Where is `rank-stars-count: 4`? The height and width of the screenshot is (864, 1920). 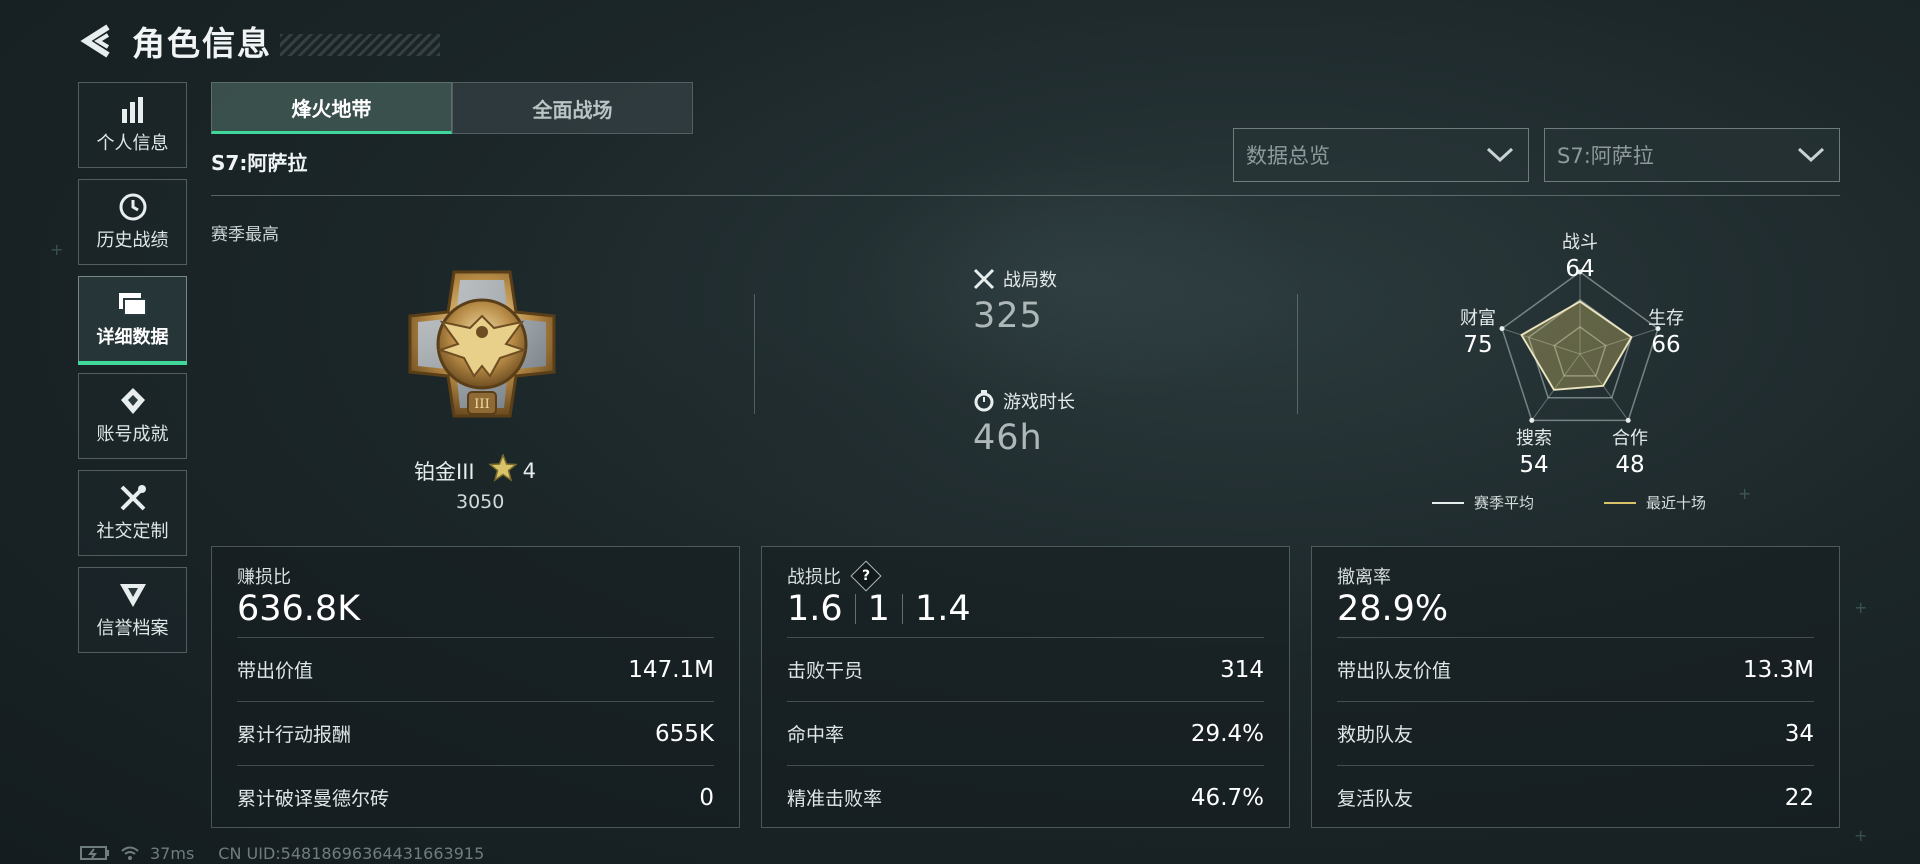
rank-stars-count: 4 is located at coordinates (529, 470).